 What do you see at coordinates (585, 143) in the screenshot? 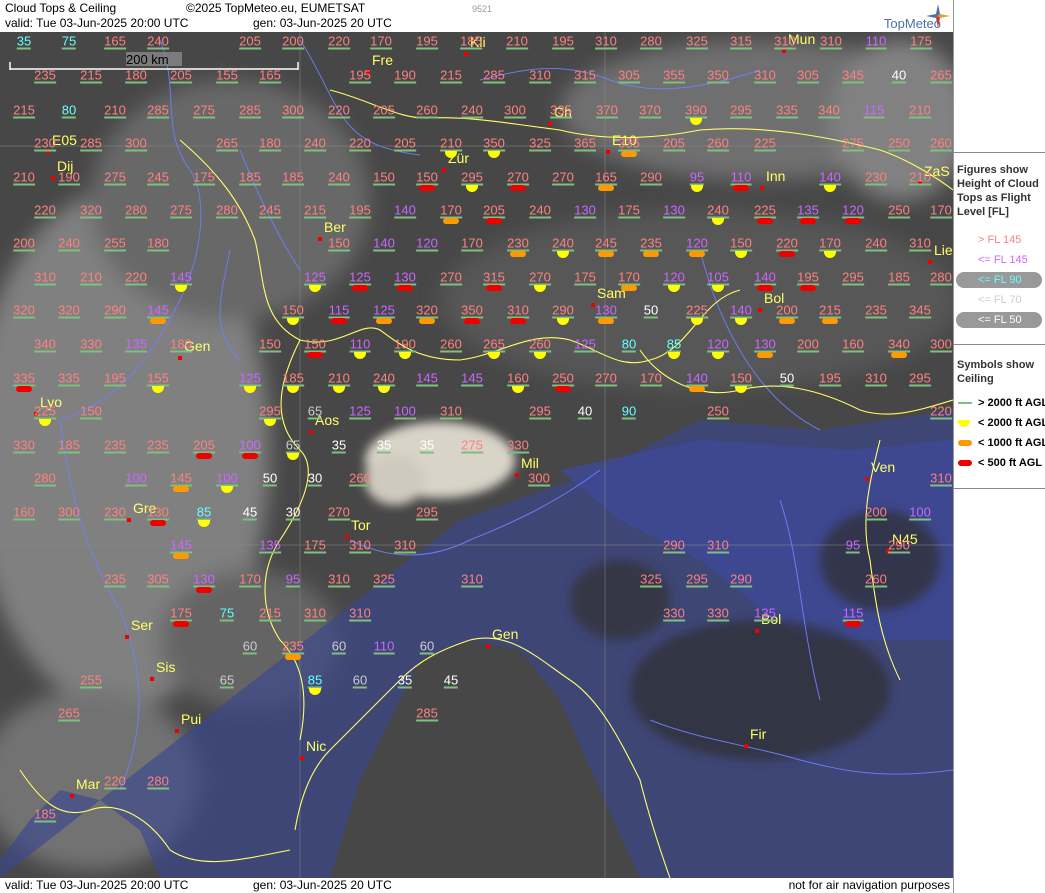
I see `cloud-top-label: 365` at bounding box center [585, 143].